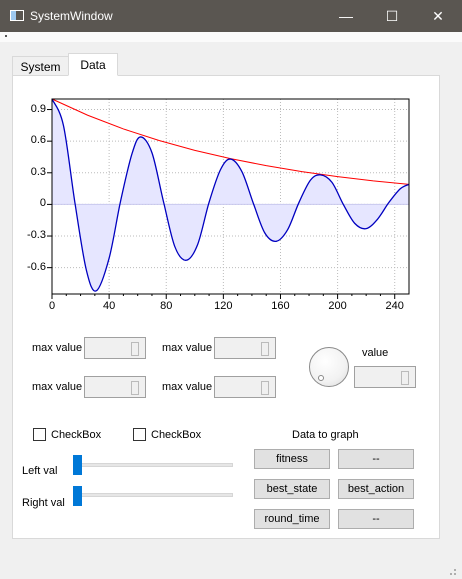 The image size is (462, 579). Describe the element at coordinates (187, 387) in the screenshot. I see `max-value-label-4: max value` at that location.